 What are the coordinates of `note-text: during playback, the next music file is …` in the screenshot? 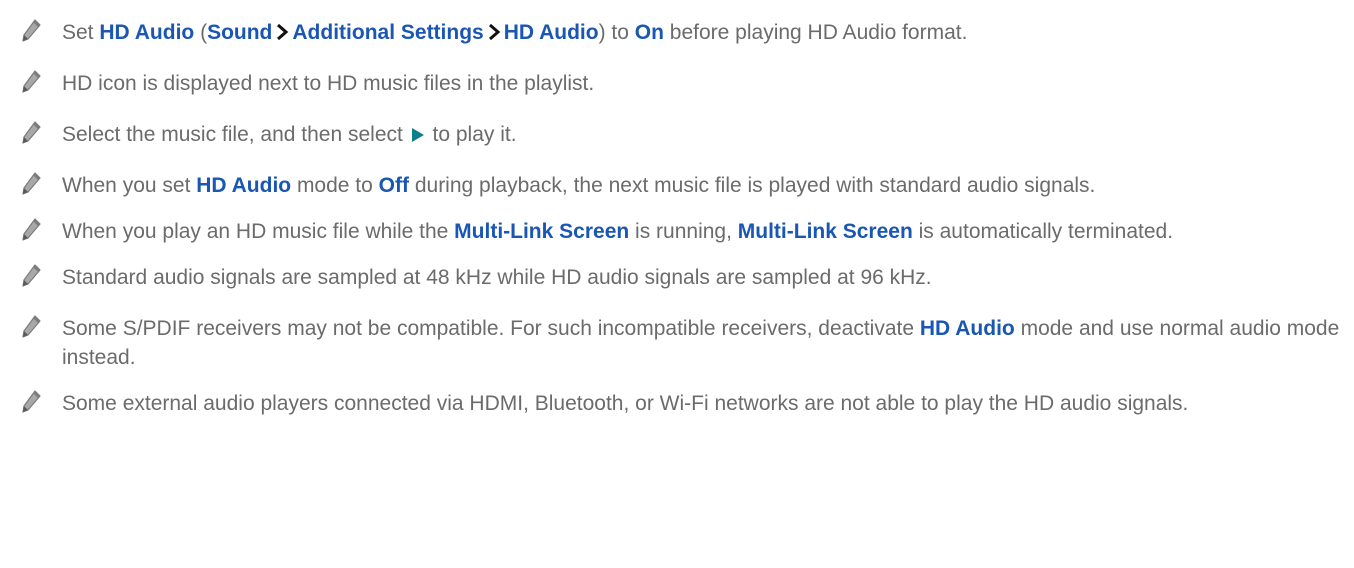 It's located at (752, 185).